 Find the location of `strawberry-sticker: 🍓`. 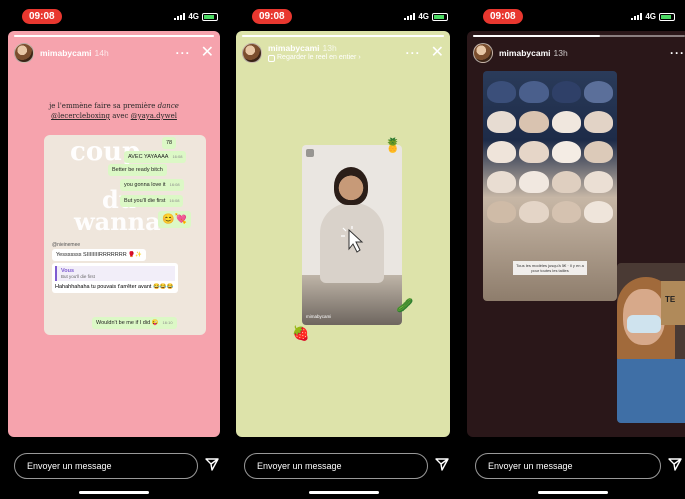

strawberry-sticker: 🍓 is located at coordinates (301, 333).